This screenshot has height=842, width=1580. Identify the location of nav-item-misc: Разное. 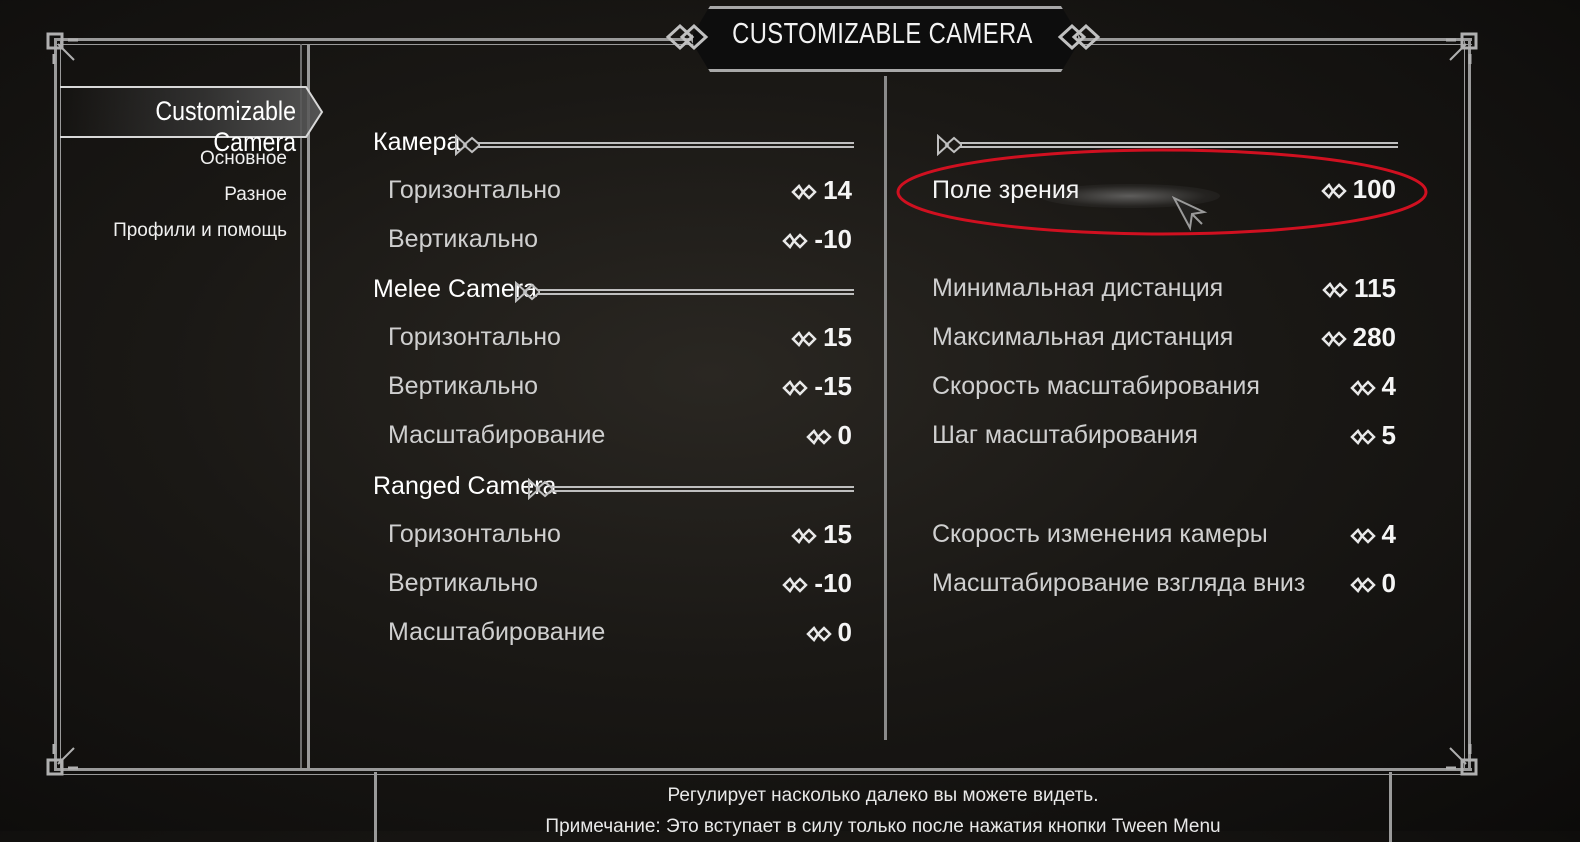
(255, 195).